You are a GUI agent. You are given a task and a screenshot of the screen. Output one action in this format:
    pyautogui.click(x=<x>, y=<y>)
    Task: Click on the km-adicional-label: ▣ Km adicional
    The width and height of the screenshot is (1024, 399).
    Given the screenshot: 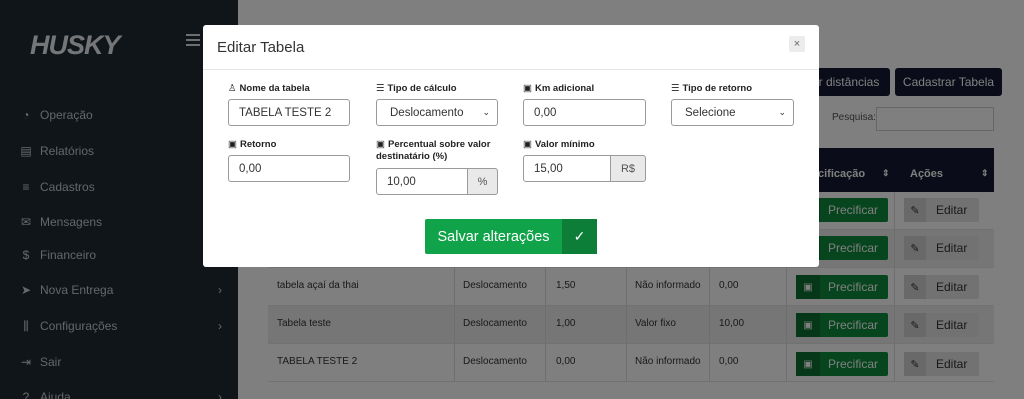 What is the action you would take?
    pyautogui.click(x=559, y=88)
    